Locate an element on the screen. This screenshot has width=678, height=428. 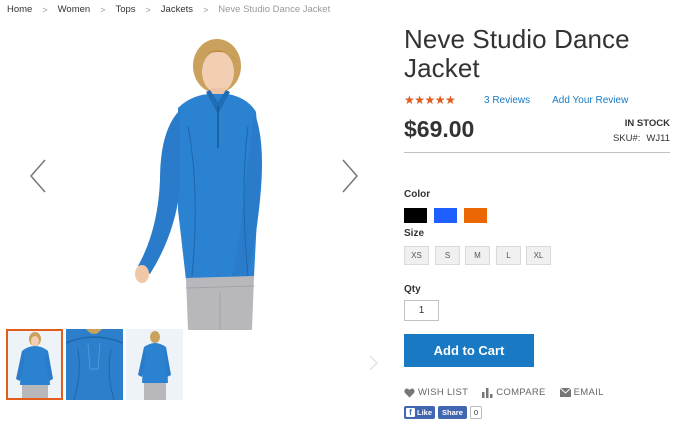
heart-icon is located at coordinates (409, 392).